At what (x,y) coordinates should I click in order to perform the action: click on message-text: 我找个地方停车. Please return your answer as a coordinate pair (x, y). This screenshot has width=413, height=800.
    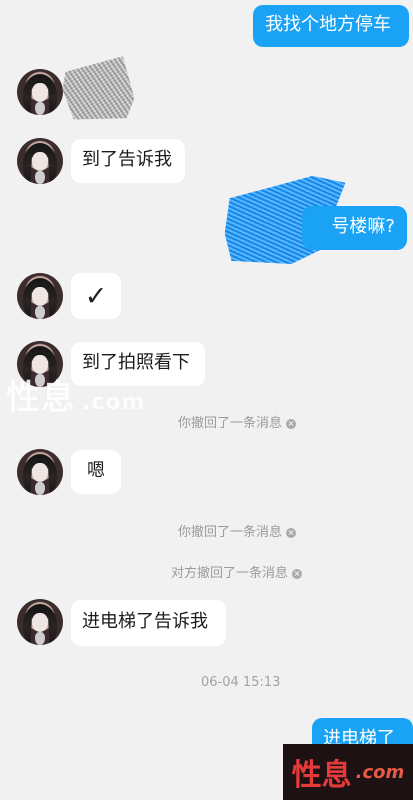
    Looking at the image, I should click on (328, 24).